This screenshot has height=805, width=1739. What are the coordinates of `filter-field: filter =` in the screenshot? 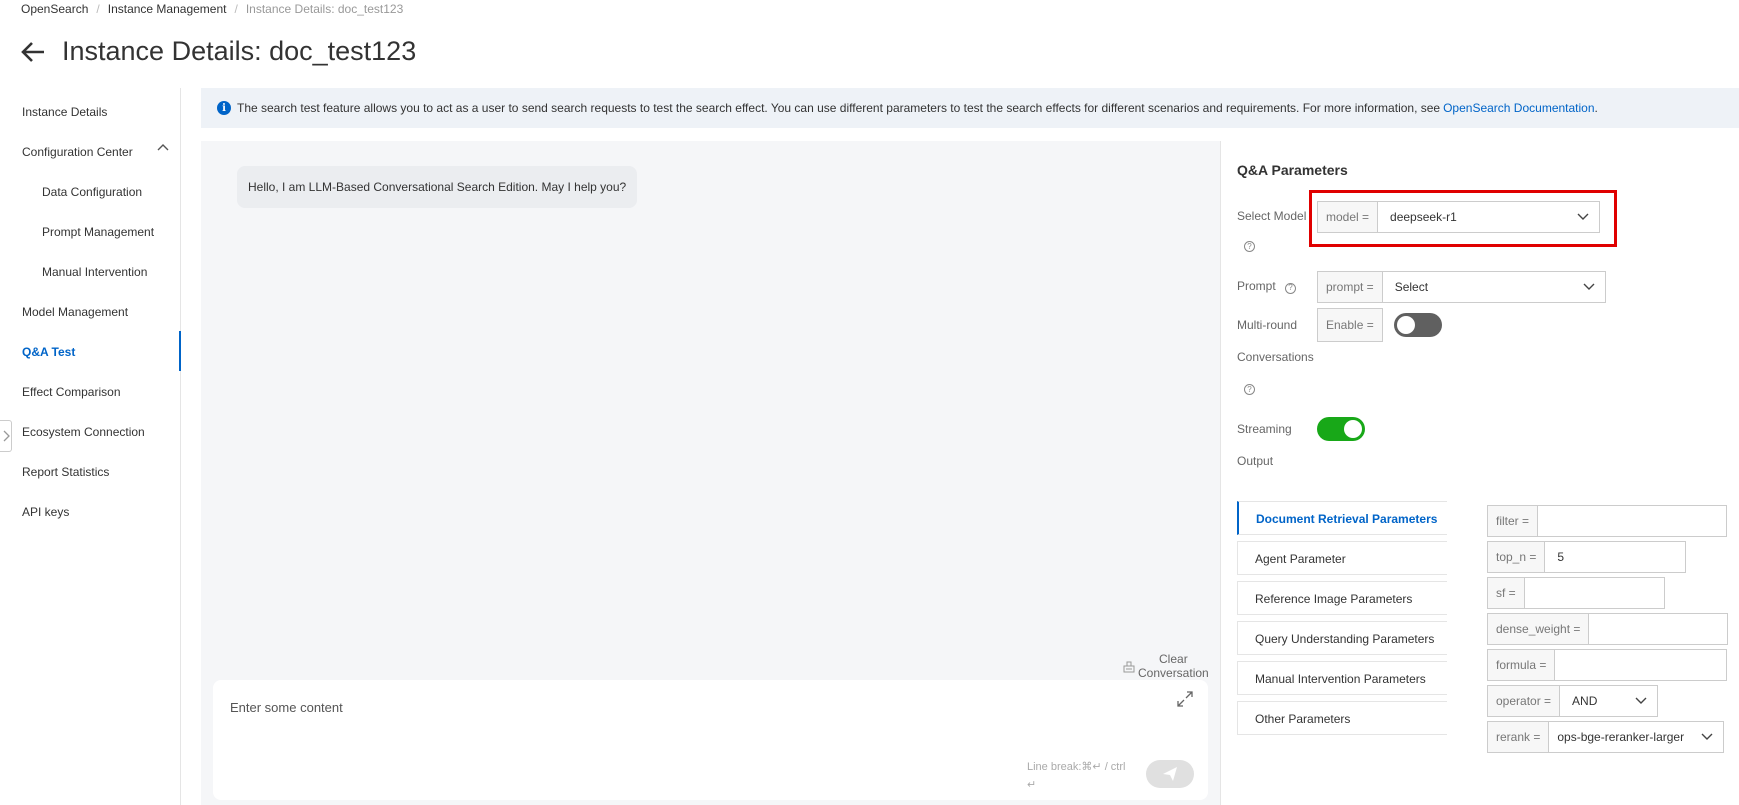 It's located at (1607, 521).